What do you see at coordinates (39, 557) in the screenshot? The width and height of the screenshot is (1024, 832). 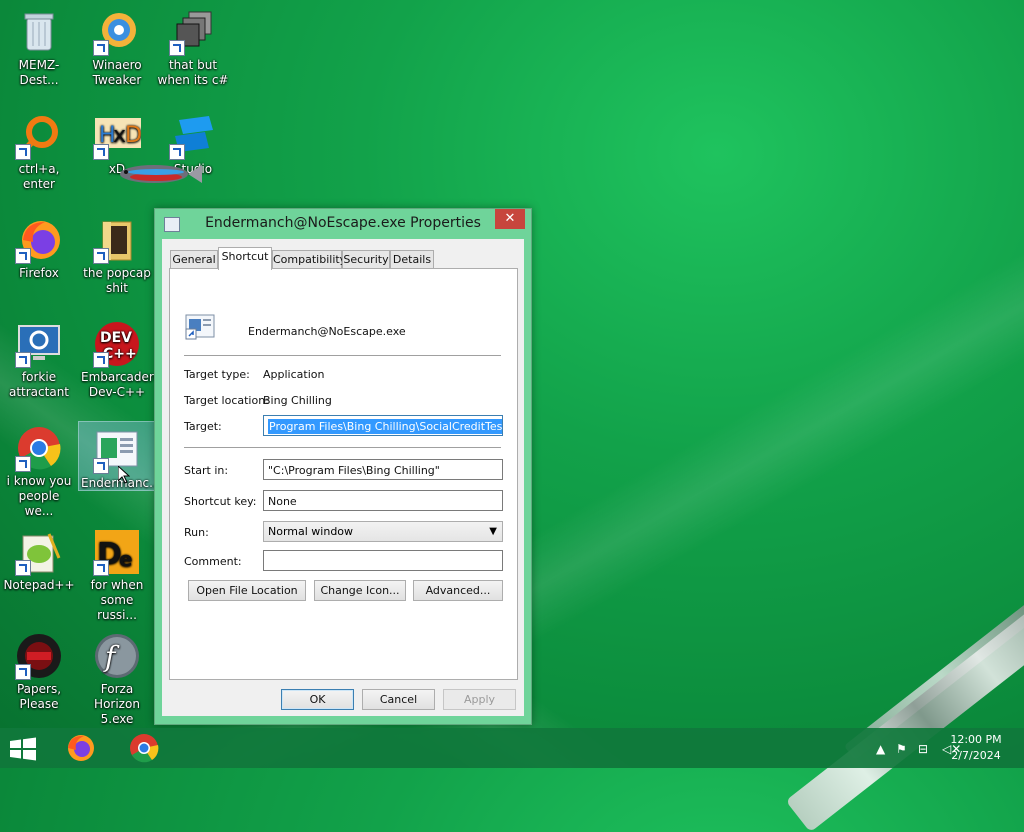 I see `desktop-icon-notepadpp: Notepad++` at bounding box center [39, 557].